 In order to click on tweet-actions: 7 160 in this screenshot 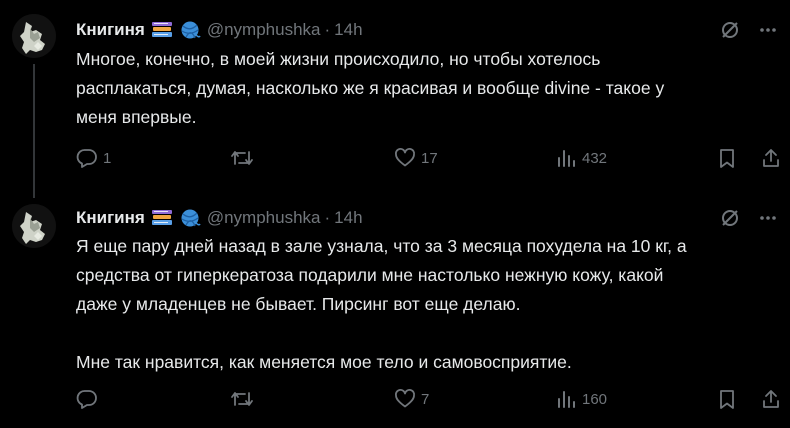, I will do `click(429, 399)`.